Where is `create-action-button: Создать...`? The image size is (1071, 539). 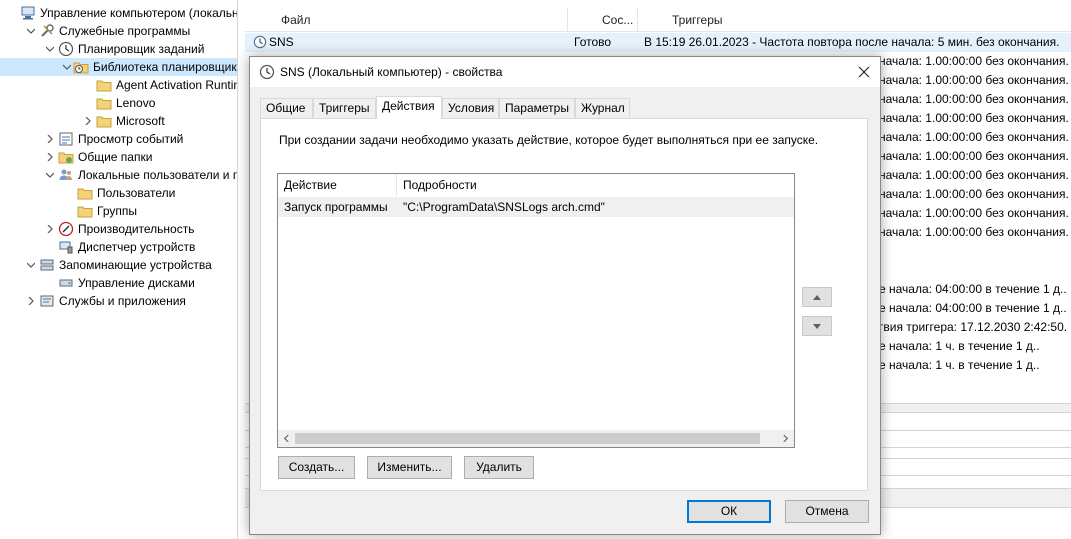
create-action-button: Создать... is located at coordinates (316, 467).